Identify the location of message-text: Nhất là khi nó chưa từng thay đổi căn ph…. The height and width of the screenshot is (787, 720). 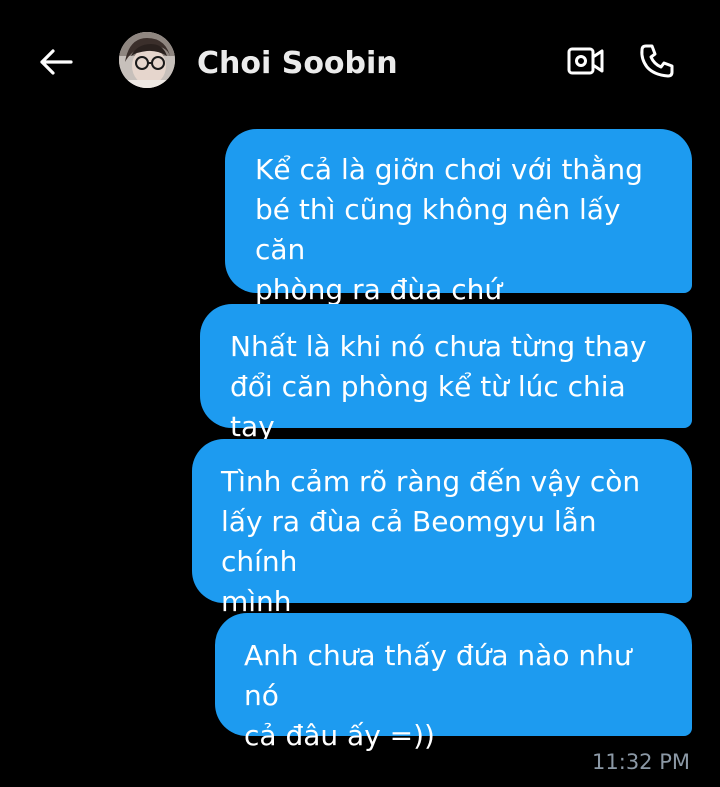
(438, 386).